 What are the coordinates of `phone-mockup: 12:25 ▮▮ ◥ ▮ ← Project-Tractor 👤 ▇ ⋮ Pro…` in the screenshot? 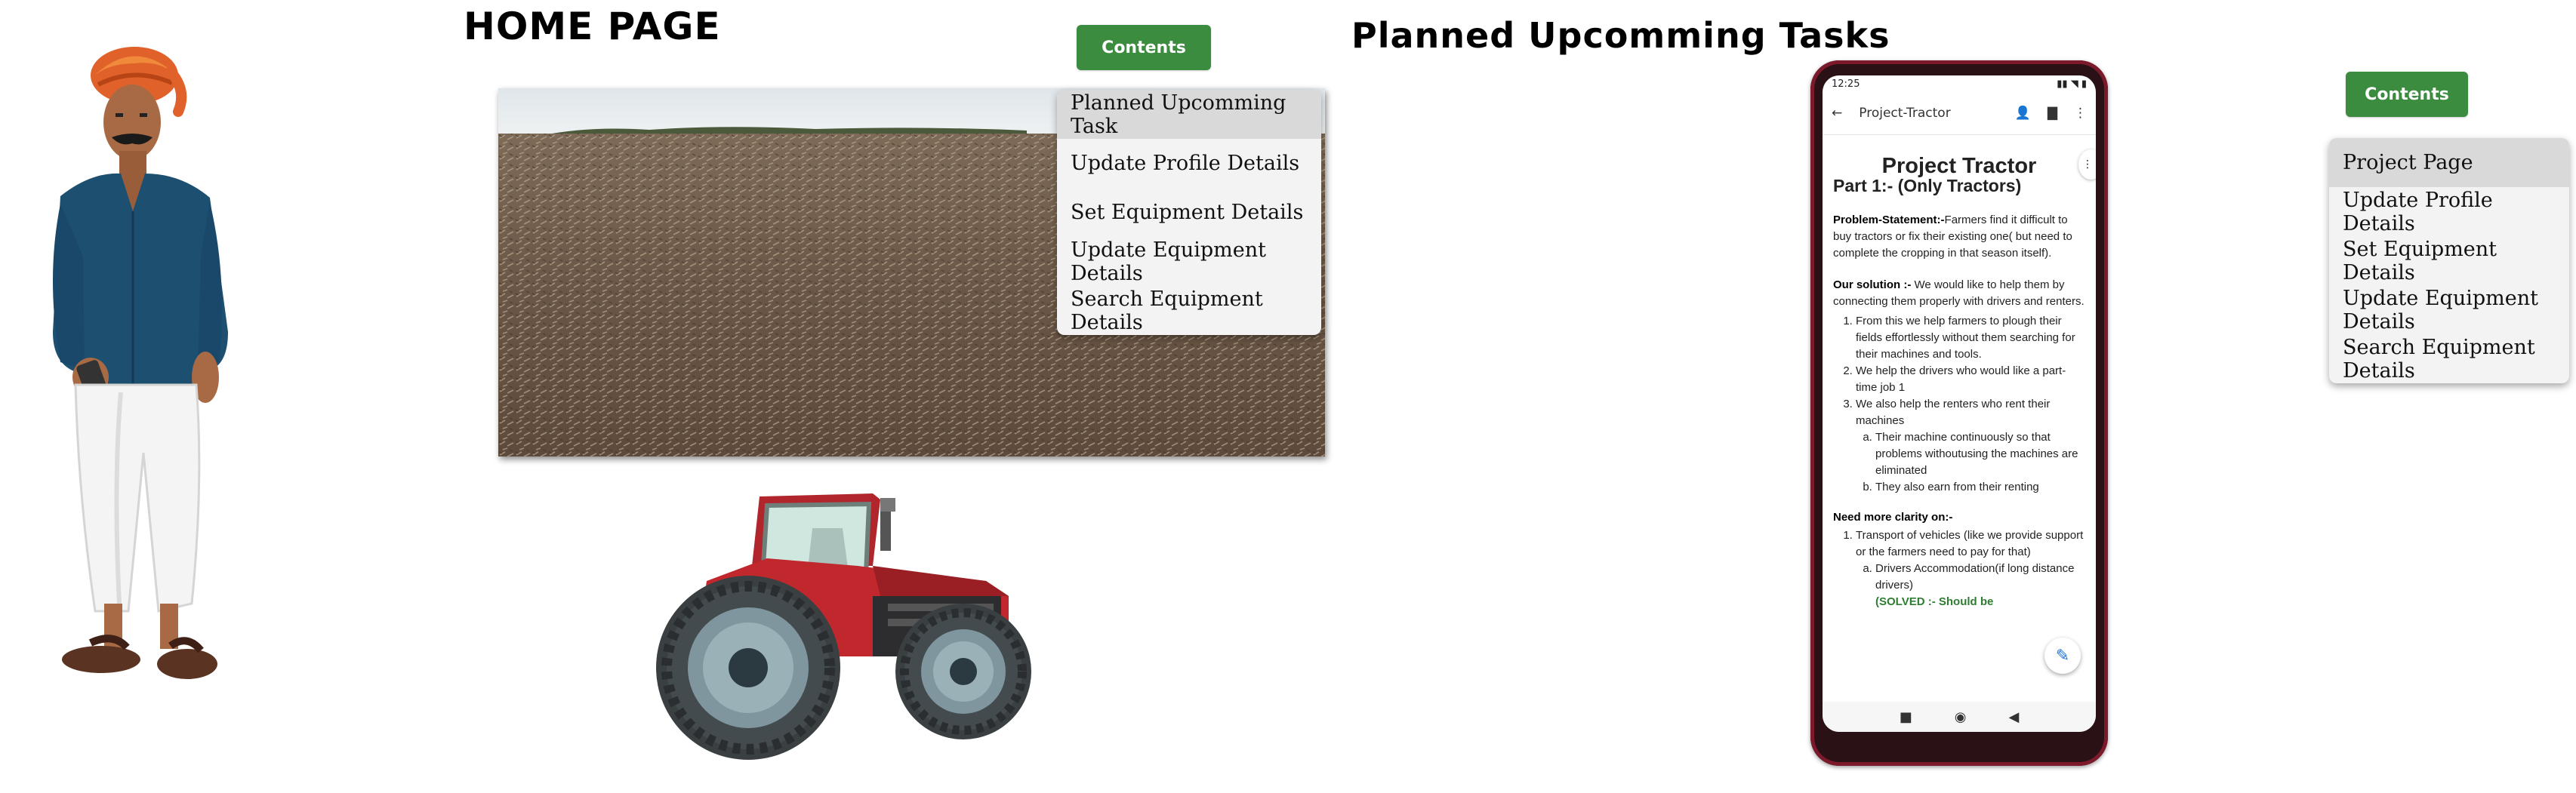 It's located at (1959, 413).